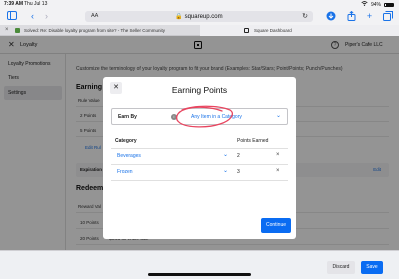  Describe the element at coordinates (17, 30) in the screenshot. I see `community-favicon-icon` at that location.